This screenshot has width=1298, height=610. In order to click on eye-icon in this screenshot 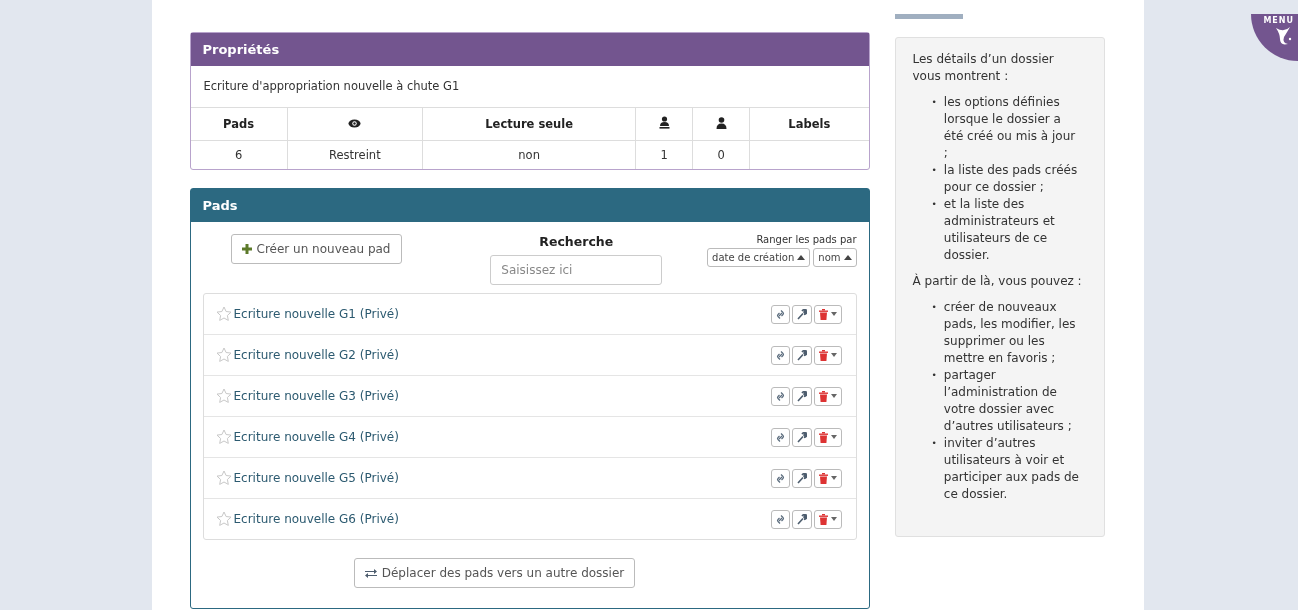, I will do `click(355, 123)`.